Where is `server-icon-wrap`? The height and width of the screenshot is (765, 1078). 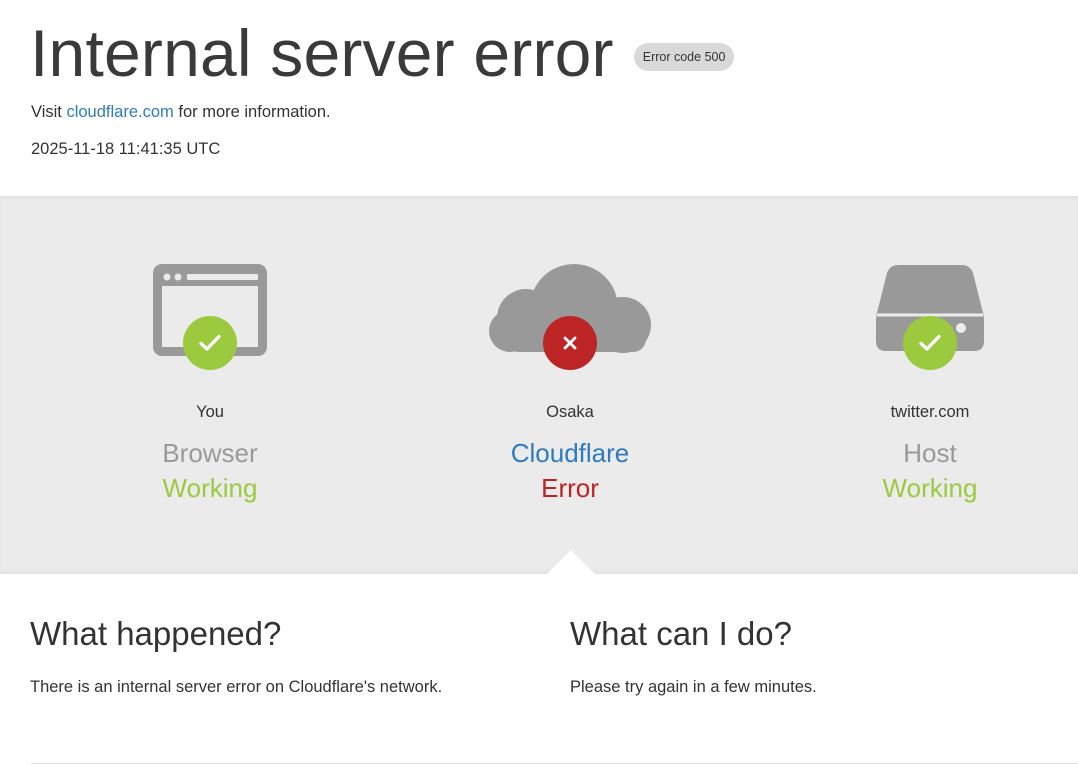 server-icon-wrap is located at coordinates (914, 286).